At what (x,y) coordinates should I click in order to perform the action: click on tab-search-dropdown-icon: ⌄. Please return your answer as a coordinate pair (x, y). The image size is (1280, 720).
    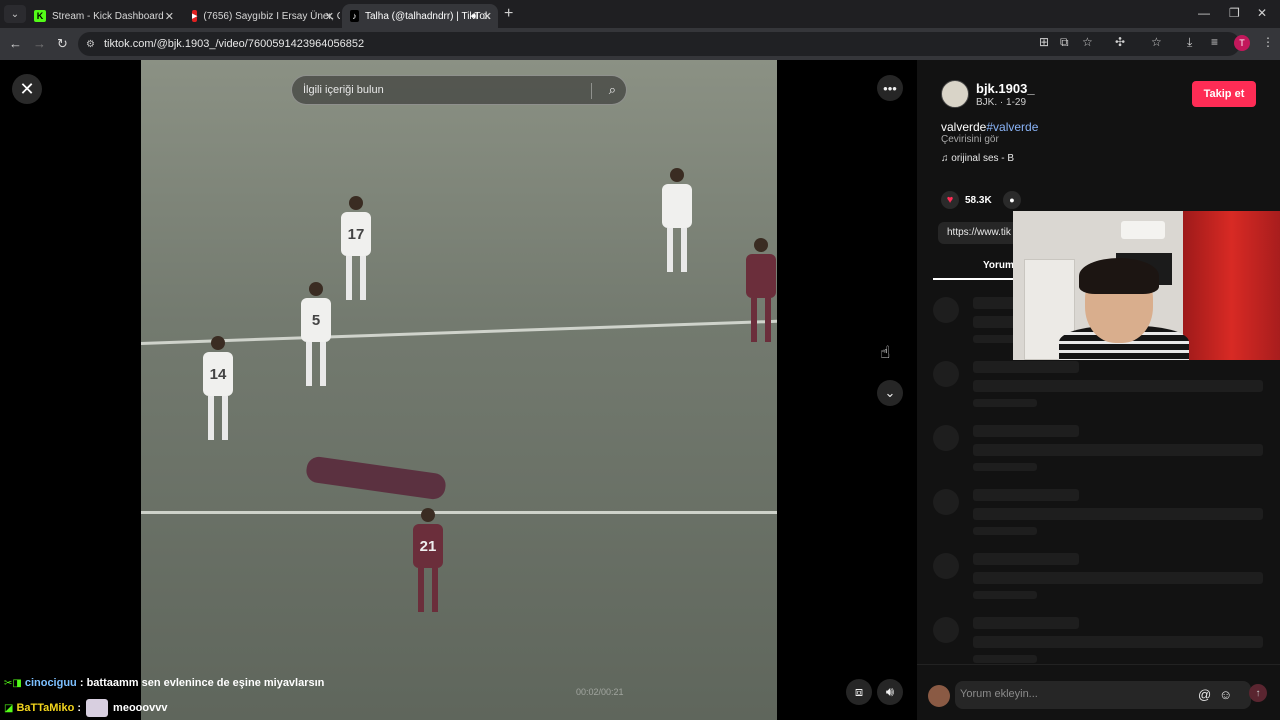
    Looking at the image, I should click on (15, 14).